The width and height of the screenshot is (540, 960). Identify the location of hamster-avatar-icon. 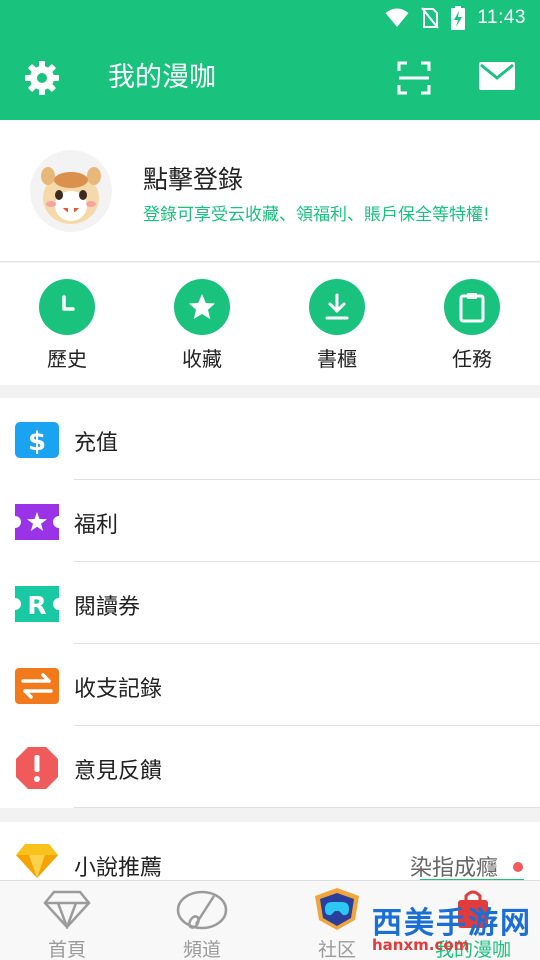
(71, 195).